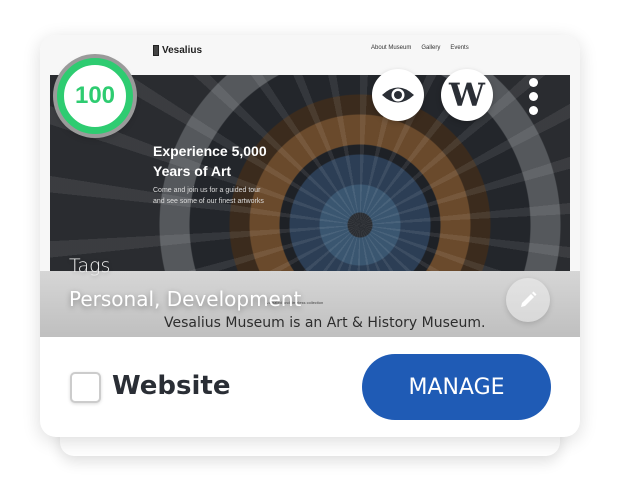 This screenshot has width=620, height=496. Describe the element at coordinates (156, 50) in the screenshot. I see `logo-icon` at that location.